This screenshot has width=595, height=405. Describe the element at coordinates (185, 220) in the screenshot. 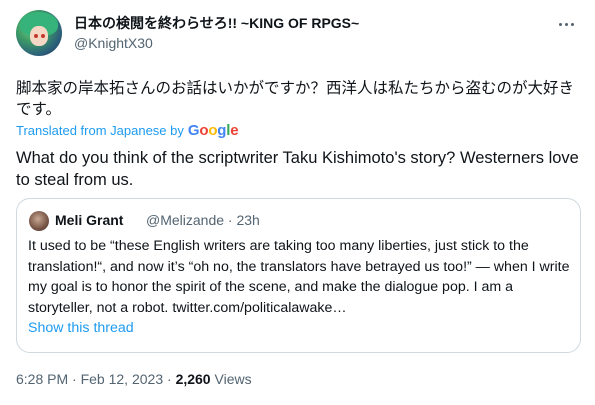

I see `quoted-author-handle: @Melizande` at that location.